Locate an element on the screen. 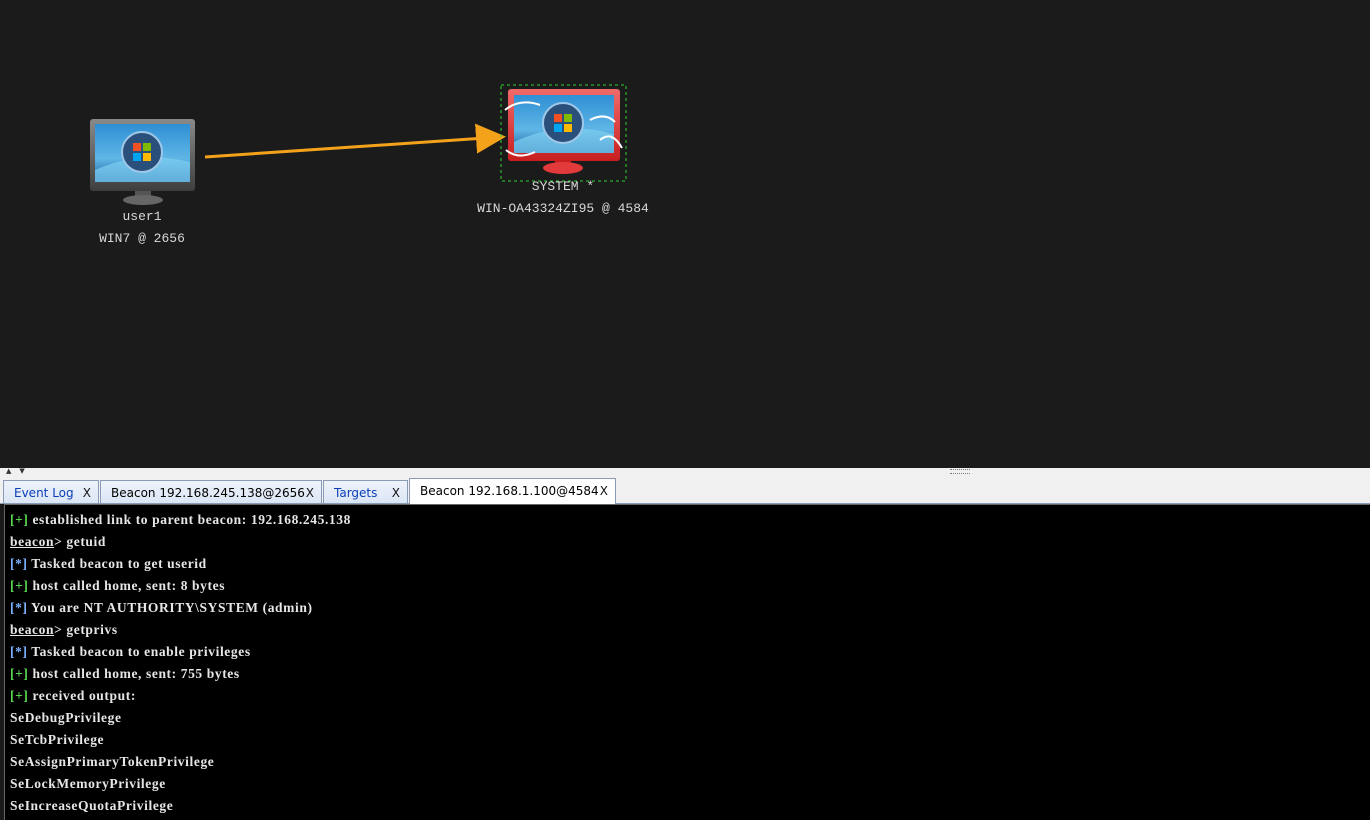 This screenshot has height=820, width=1370. console-text: > getprivs is located at coordinates (86, 629).